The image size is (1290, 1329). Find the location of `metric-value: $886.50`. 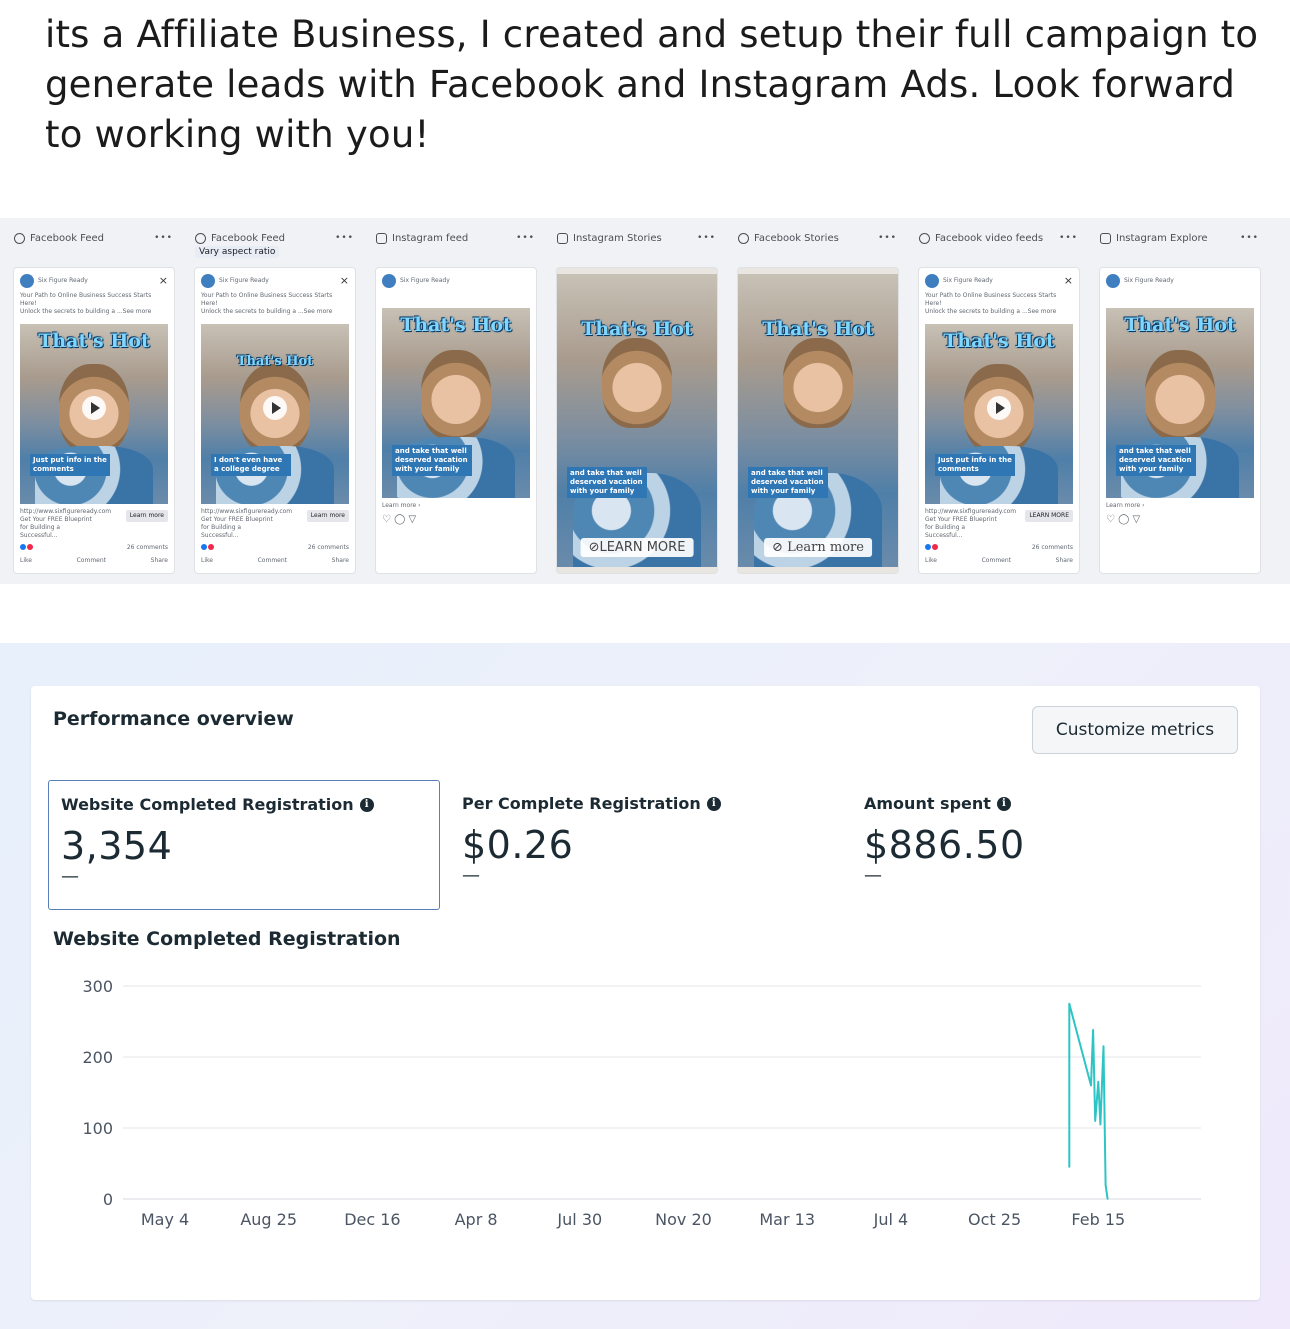

metric-value: $886.50 is located at coordinates (944, 845).